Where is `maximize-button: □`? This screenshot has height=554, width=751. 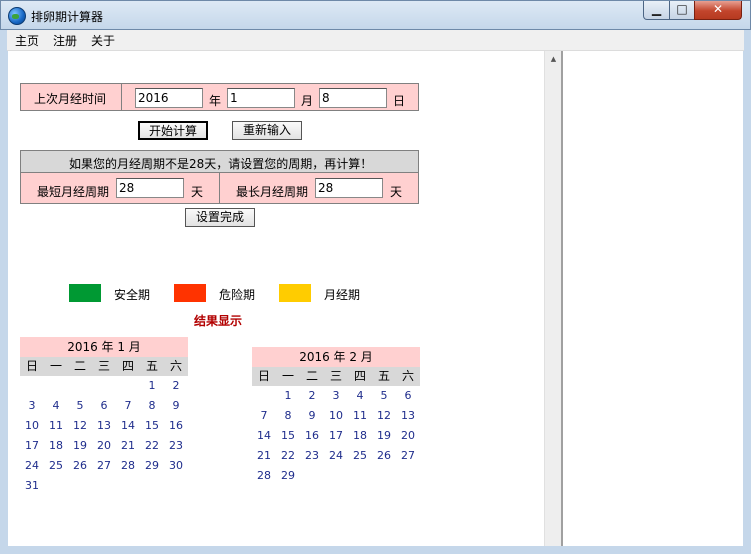
maximize-button: □ is located at coordinates (682, 10).